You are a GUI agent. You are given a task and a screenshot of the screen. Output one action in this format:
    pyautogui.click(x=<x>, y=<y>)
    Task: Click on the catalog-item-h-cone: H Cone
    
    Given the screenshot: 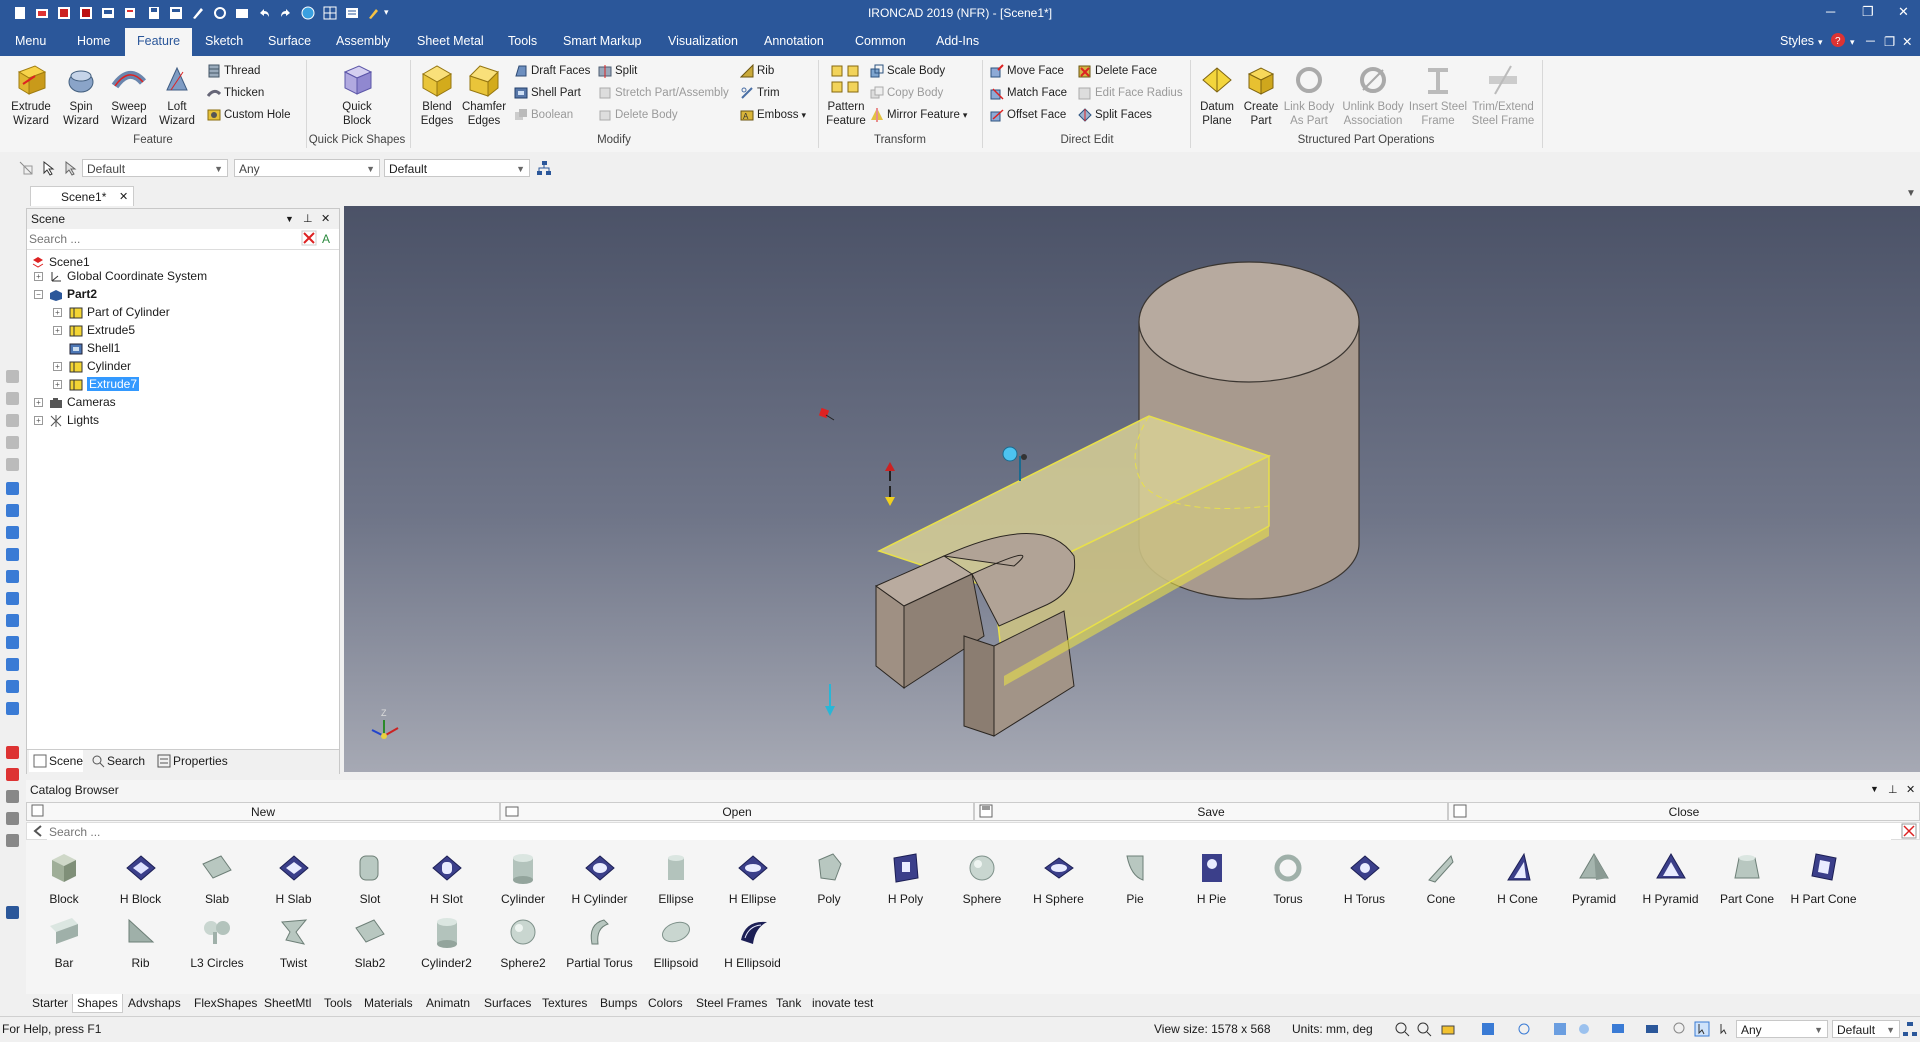 What is the action you would take?
    pyautogui.click(x=1518, y=878)
    